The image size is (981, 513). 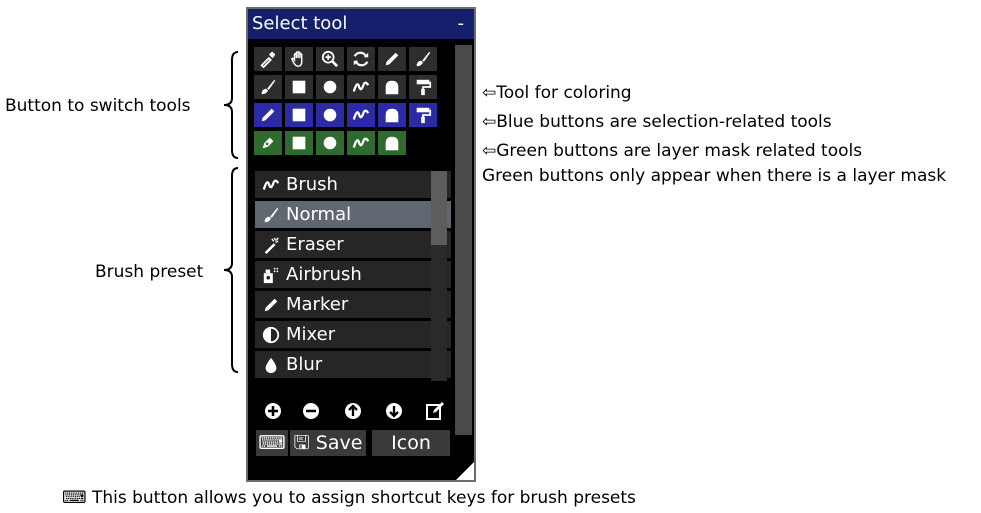 What do you see at coordinates (324, 274) in the screenshot?
I see `preset-label: Airbrush` at bounding box center [324, 274].